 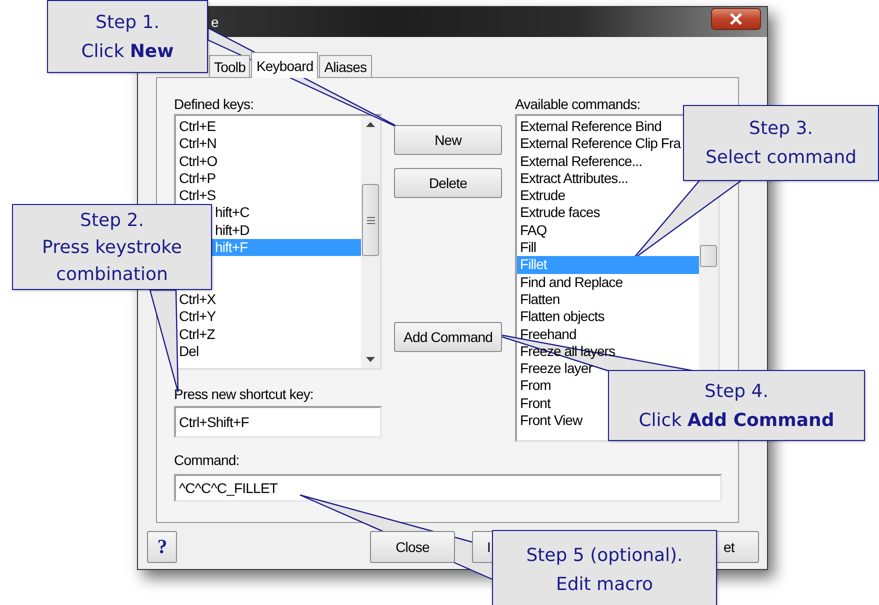 I want to click on footer-button: Close, so click(x=412, y=547).